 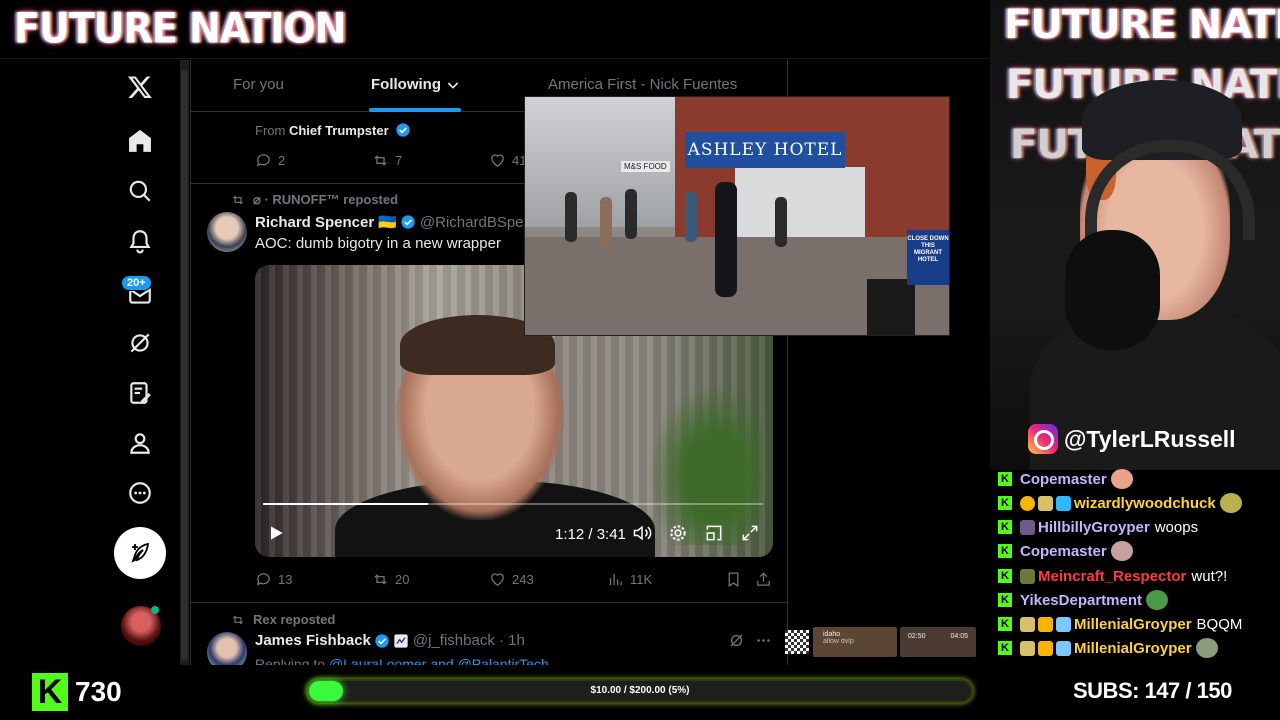 What do you see at coordinates (140, 553) in the screenshot?
I see `compose-post-button` at bounding box center [140, 553].